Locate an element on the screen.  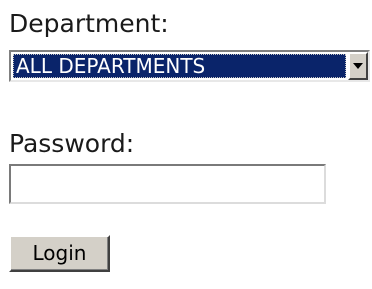
password-label: Password: is located at coordinates (72, 143).